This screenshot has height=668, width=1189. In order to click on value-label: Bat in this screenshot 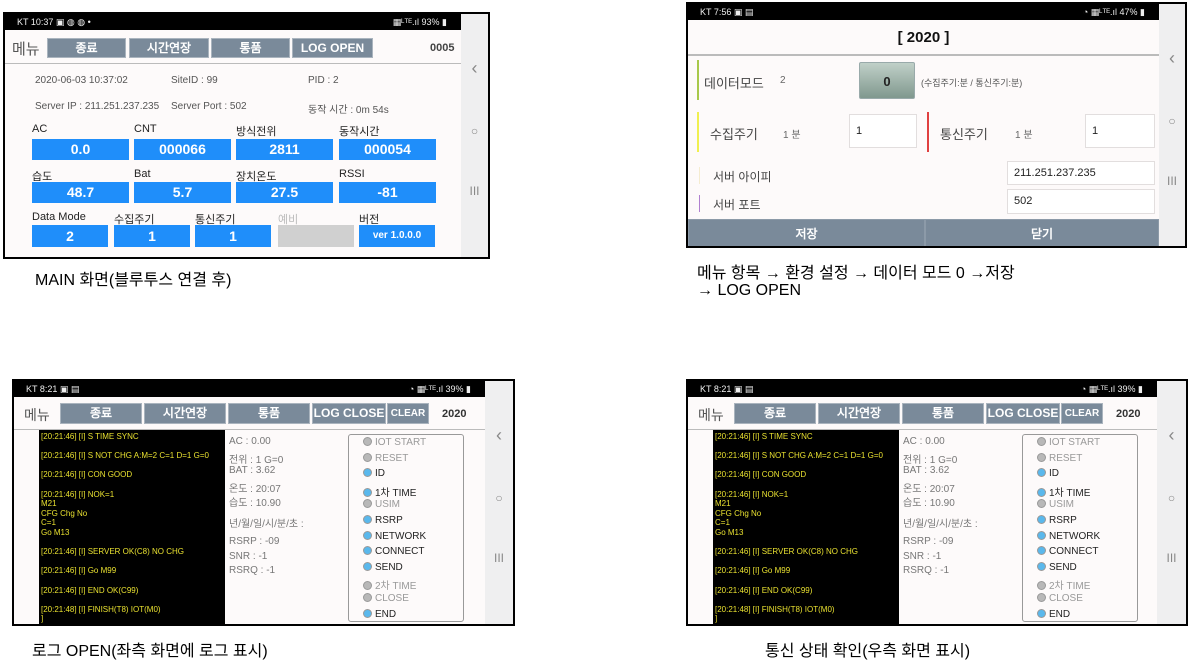, I will do `click(142, 174)`.